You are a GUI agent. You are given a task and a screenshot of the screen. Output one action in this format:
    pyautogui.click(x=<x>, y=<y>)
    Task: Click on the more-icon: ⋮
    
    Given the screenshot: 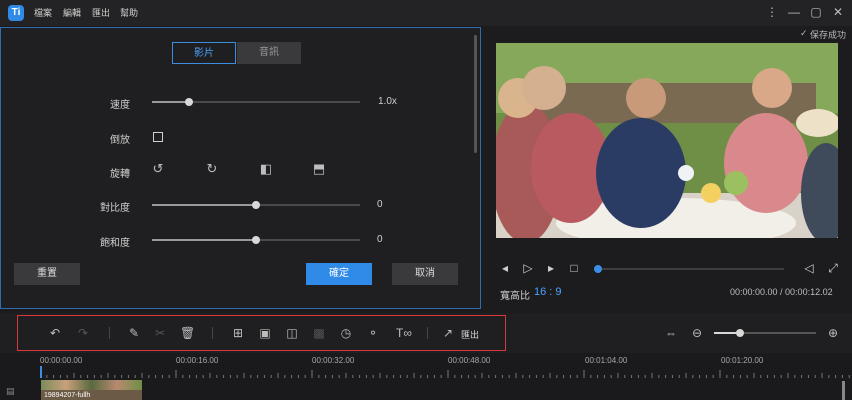 What is the action you would take?
    pyautogui.click(x=772, y=12)
    